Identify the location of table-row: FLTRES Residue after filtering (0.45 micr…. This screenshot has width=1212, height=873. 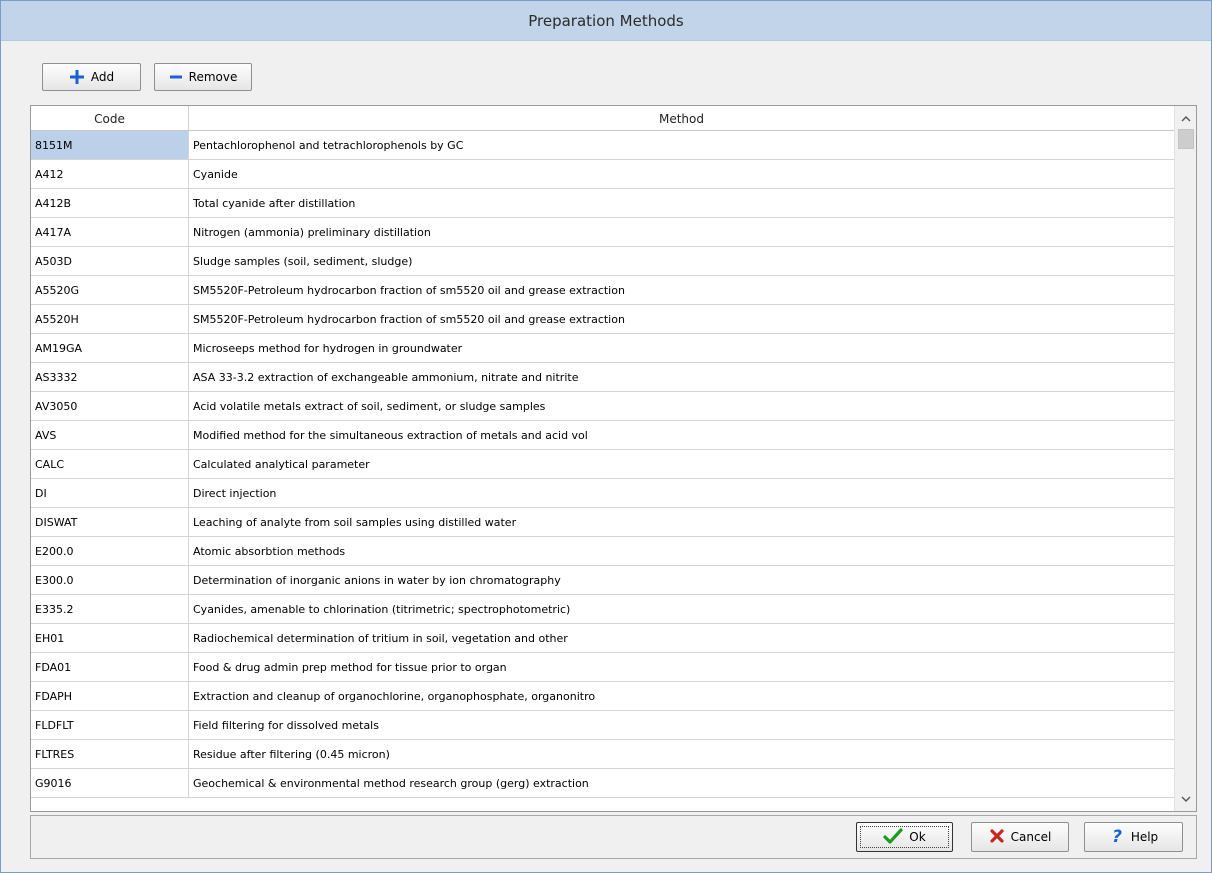
(602, 754).